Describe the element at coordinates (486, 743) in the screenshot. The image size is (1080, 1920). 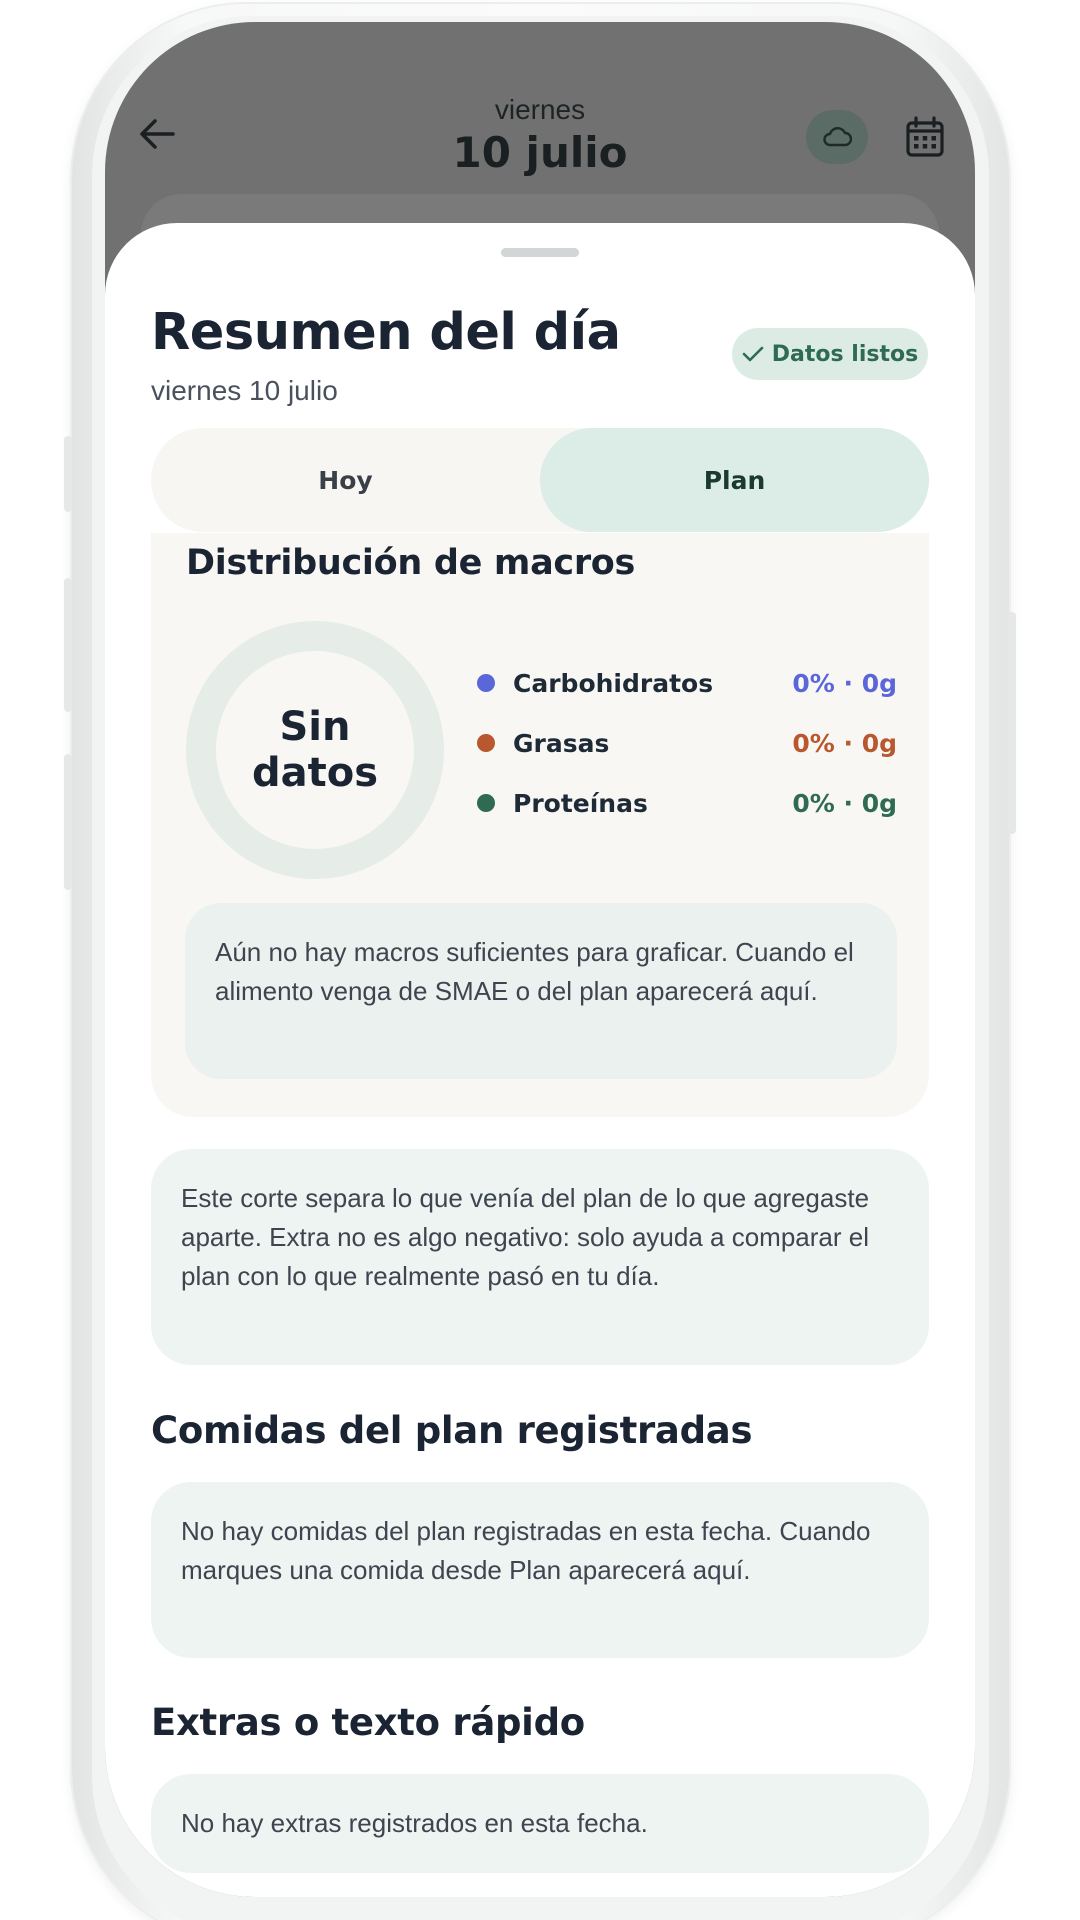
I see `fats-dot` at that location.